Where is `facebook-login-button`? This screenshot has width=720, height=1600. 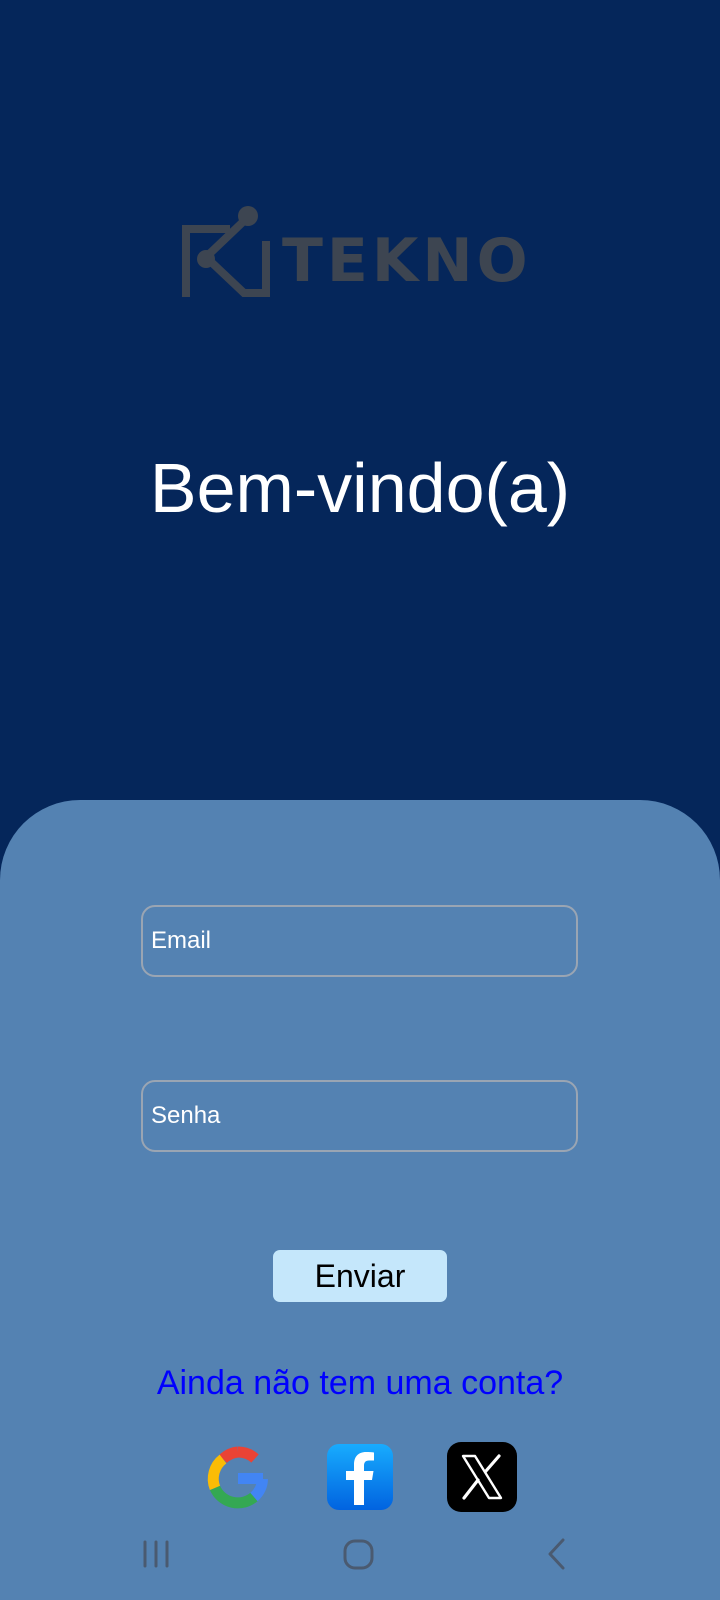
facebook-login-button is located at coordinates (360, 1477).